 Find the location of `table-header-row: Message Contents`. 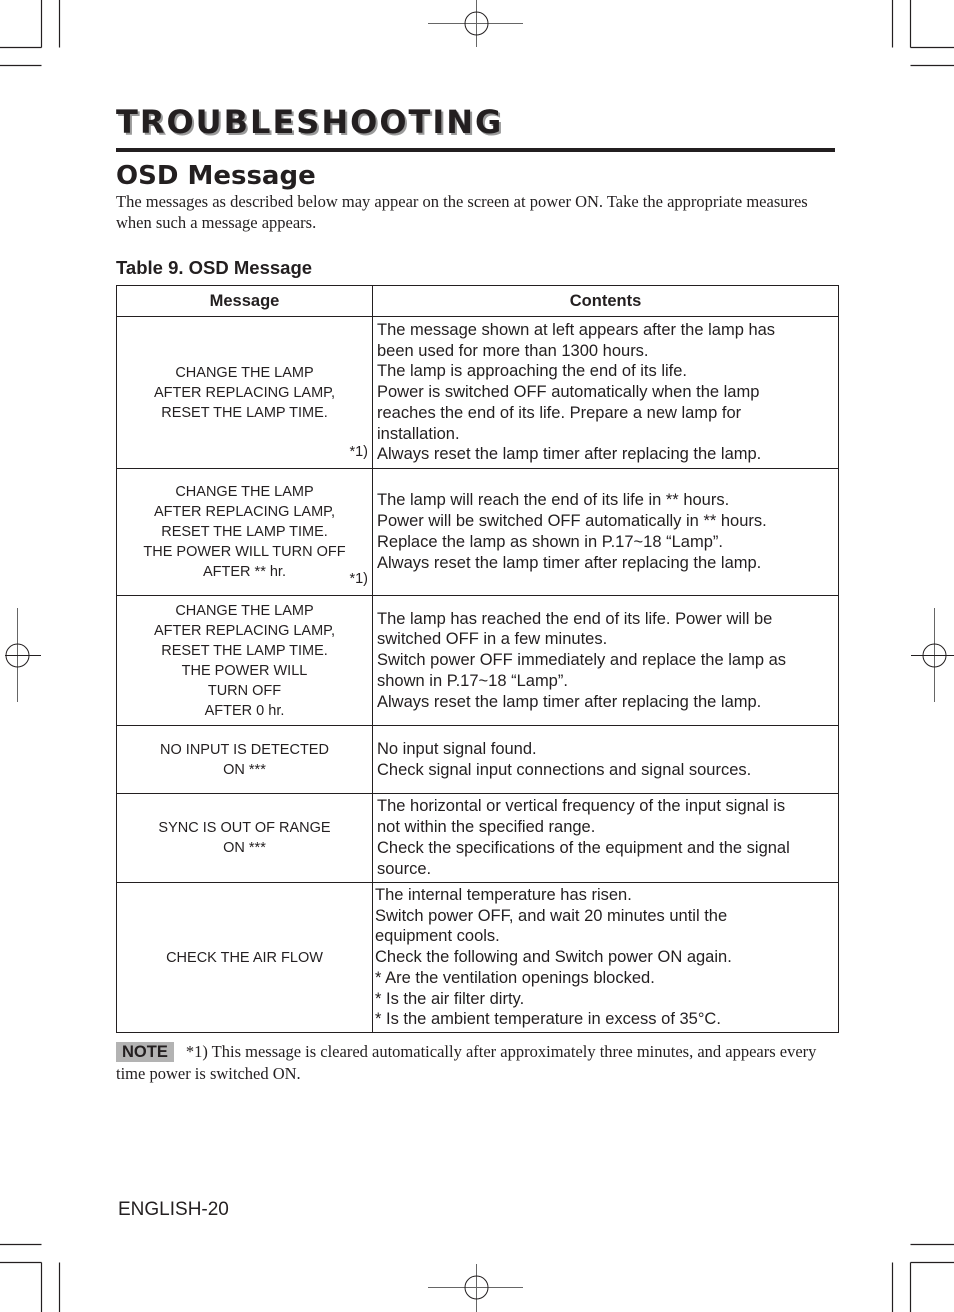

table-header-row: Message Contents is located at coordinates (477, 301).